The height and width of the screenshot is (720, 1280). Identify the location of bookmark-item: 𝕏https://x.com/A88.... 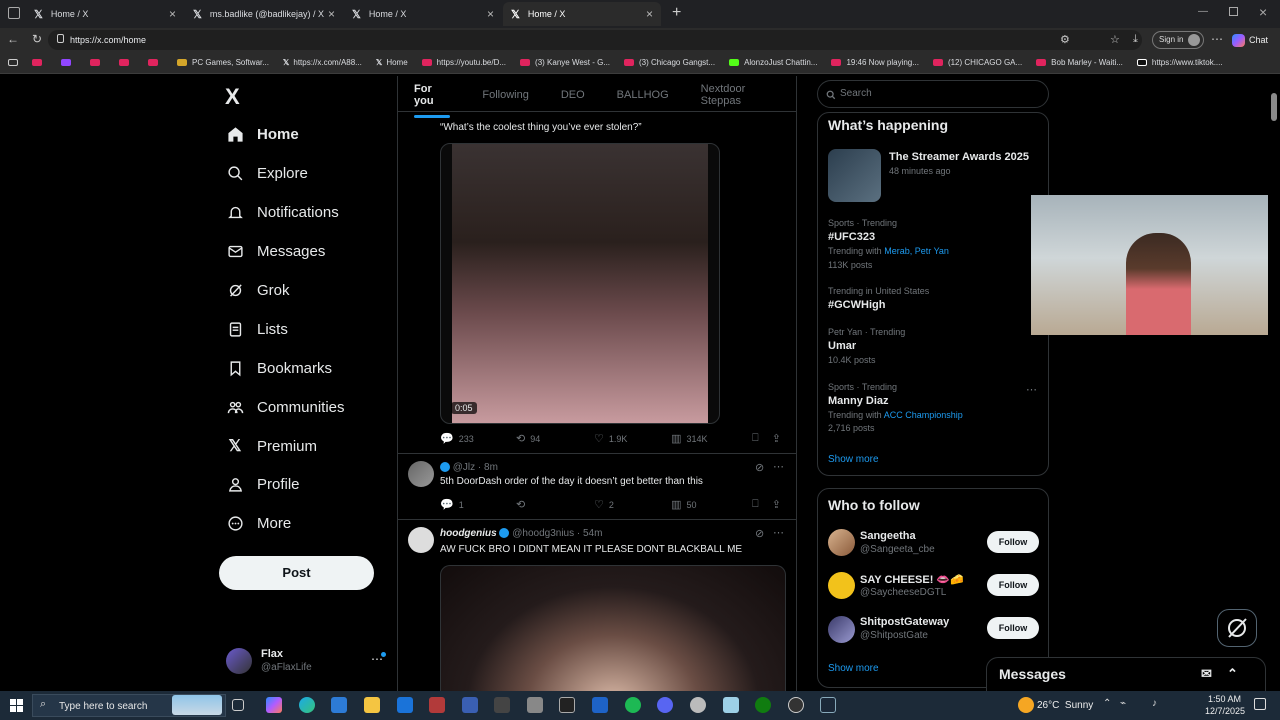
(322, 62).